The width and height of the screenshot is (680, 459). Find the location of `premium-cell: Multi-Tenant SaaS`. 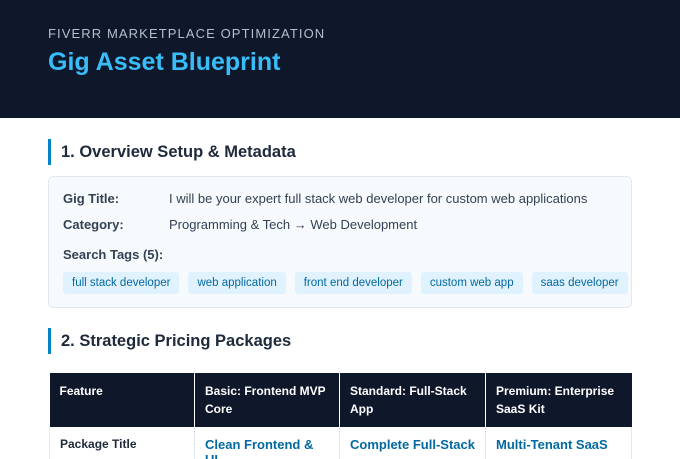

premium-cell: Multi-Tenant SaaS is located at coordinates (558, 443).